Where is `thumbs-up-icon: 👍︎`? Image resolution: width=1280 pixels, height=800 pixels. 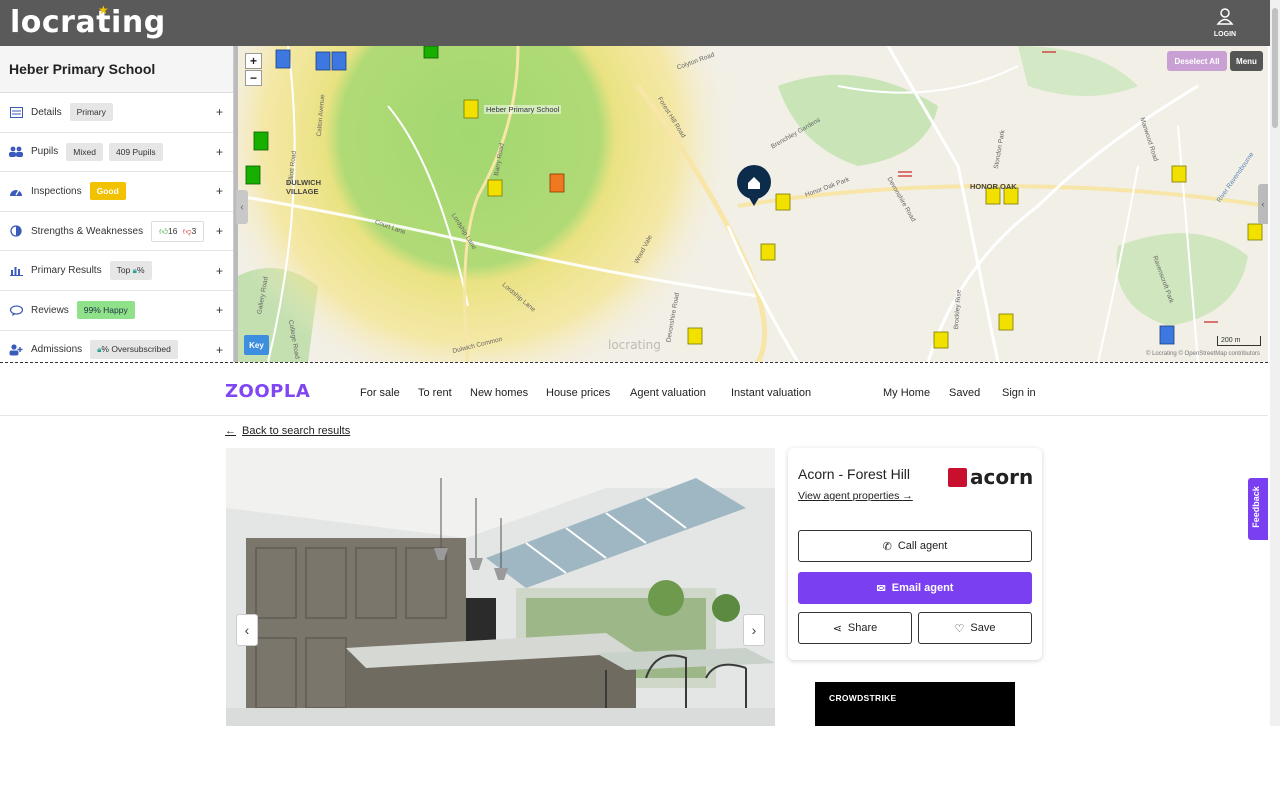
thumbs-up-icon: 👍︎ is located at coordinates (163, 231).